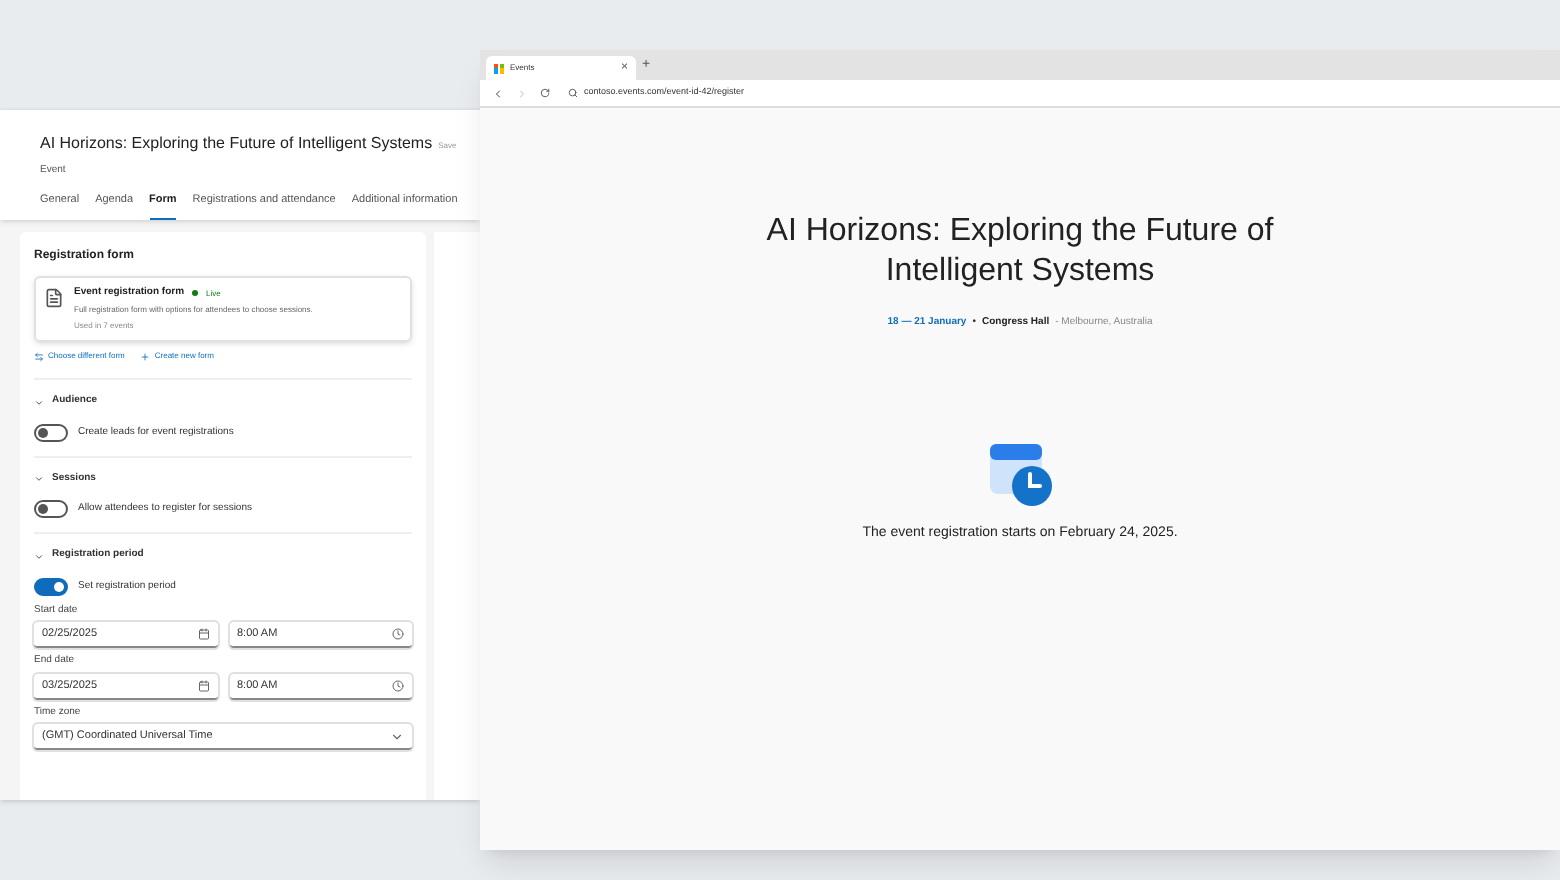  I want to click on refresh-icon, so click(545, 93).